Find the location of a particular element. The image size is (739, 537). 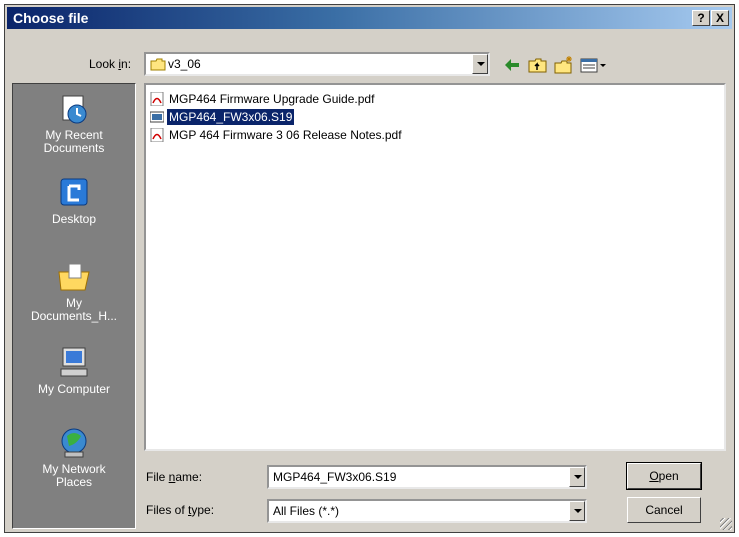

list-item: MGP 464 Firmware 3 06 Release Notes.pdf is located at coordinates (277, 135).